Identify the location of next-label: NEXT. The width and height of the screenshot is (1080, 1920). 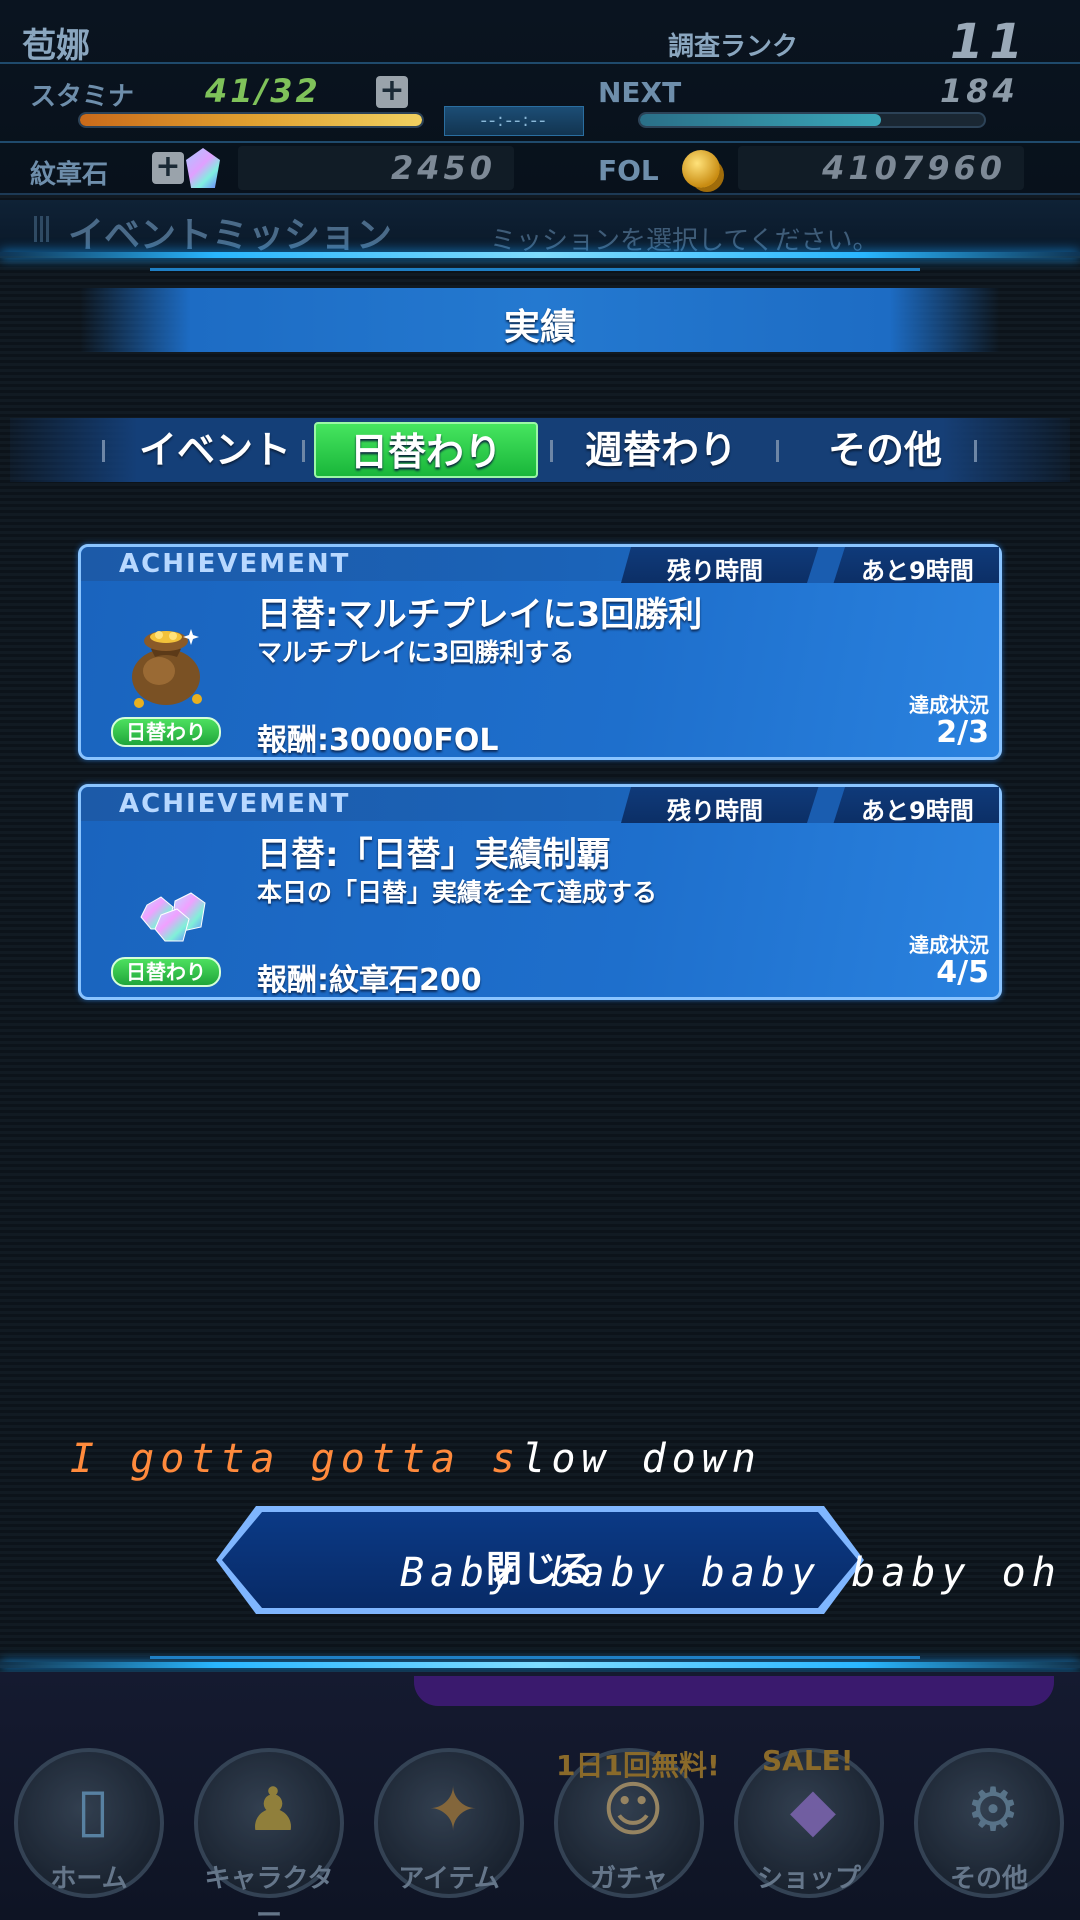
(640, 92).